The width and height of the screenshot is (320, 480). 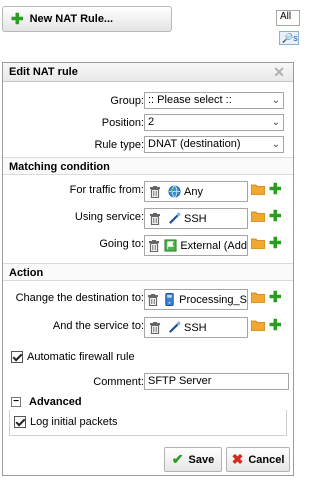 I want to click on going-to-box: External (Add, so click(x=196, y=245).